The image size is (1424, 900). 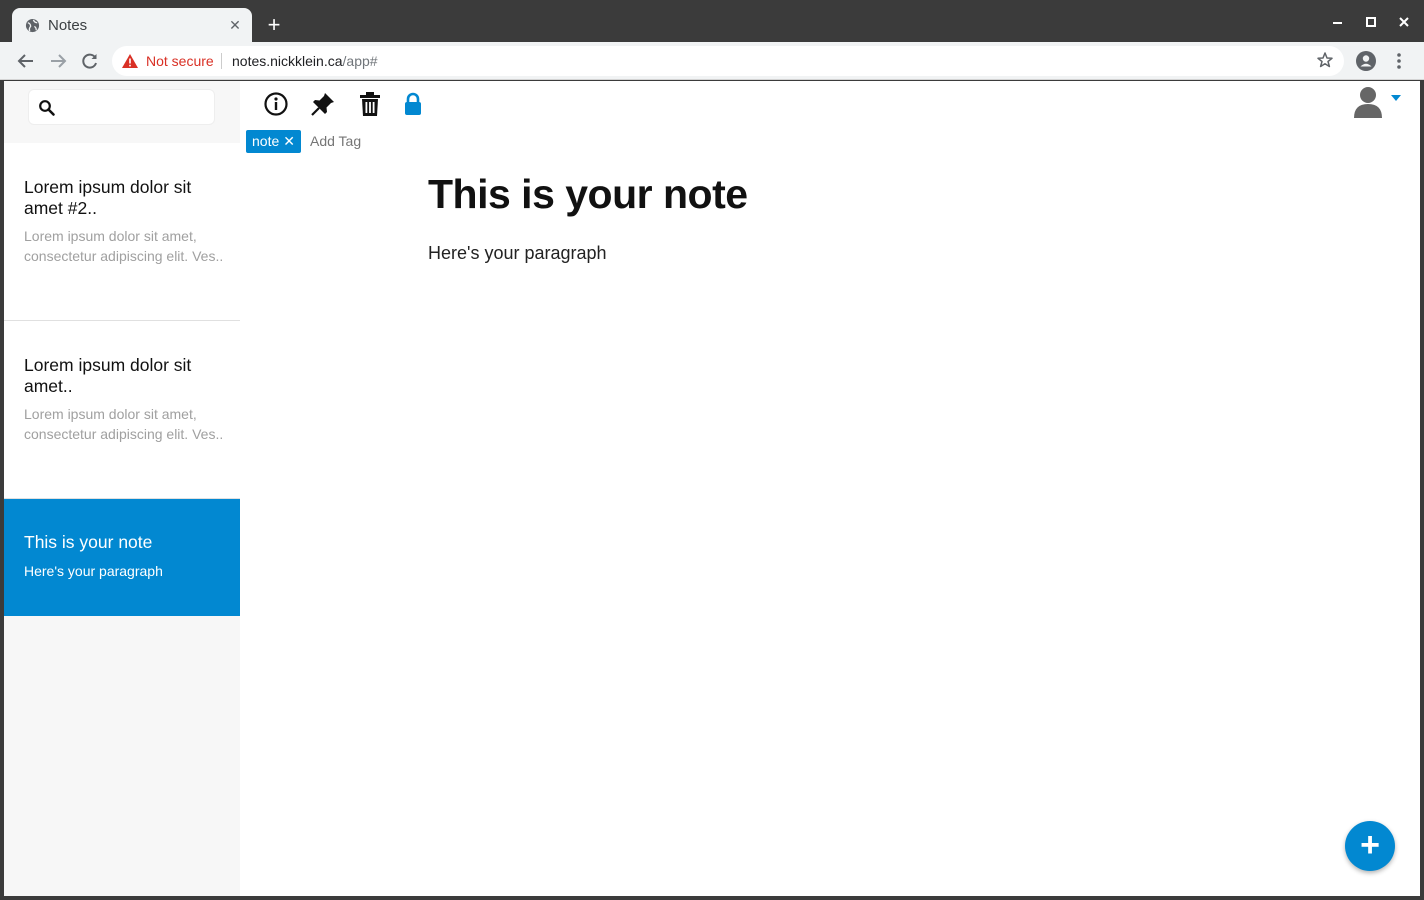 I want to click on url-text: notes.nickklein.ca/app#, so click(x=305, y=61).